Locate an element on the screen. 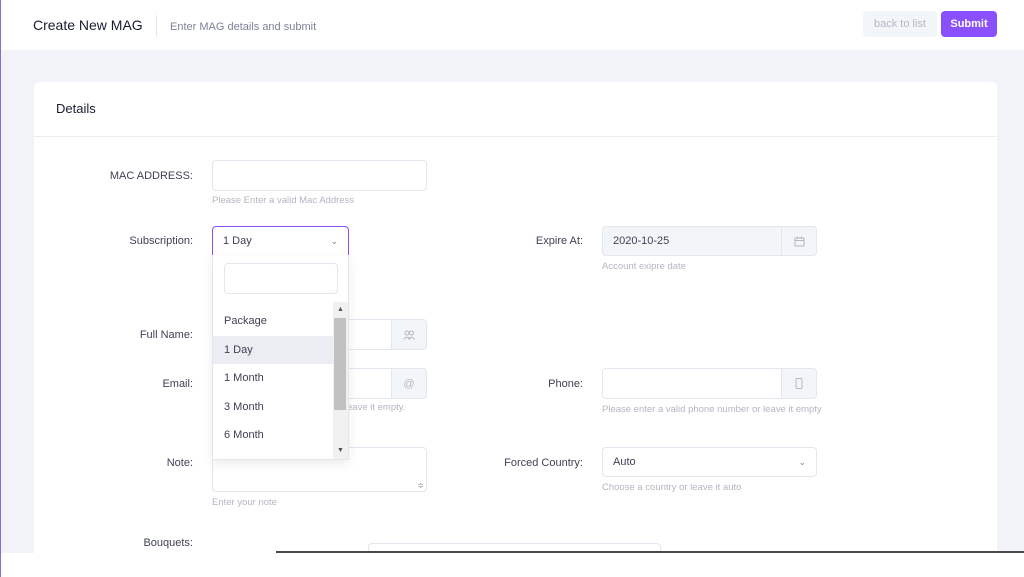 The height and width of the screenshot is (577, 1024). country-hint: Choose a country or leave it auto is located at coordinates (672, 487).